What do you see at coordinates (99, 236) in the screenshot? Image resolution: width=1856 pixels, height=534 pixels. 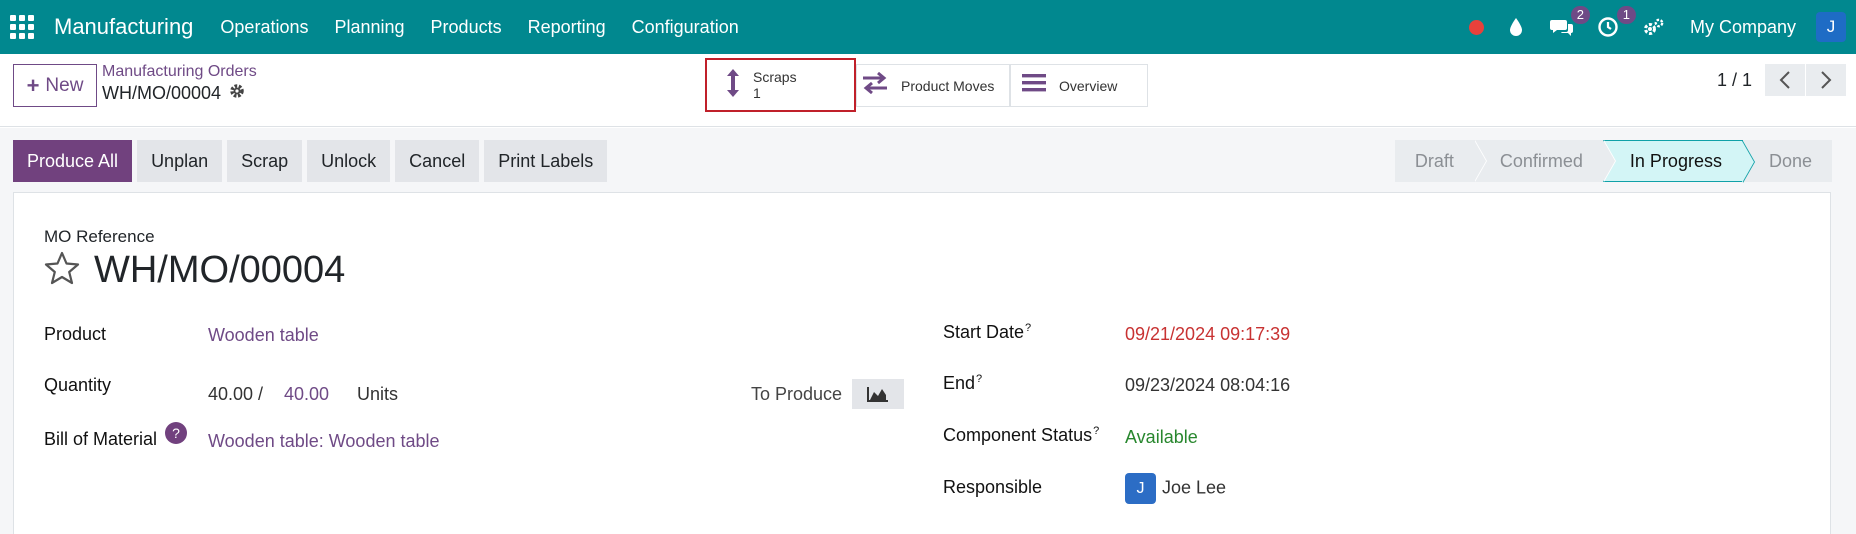 I see `mo-reference-label: MO Reference` at bounding box center [99, 236].